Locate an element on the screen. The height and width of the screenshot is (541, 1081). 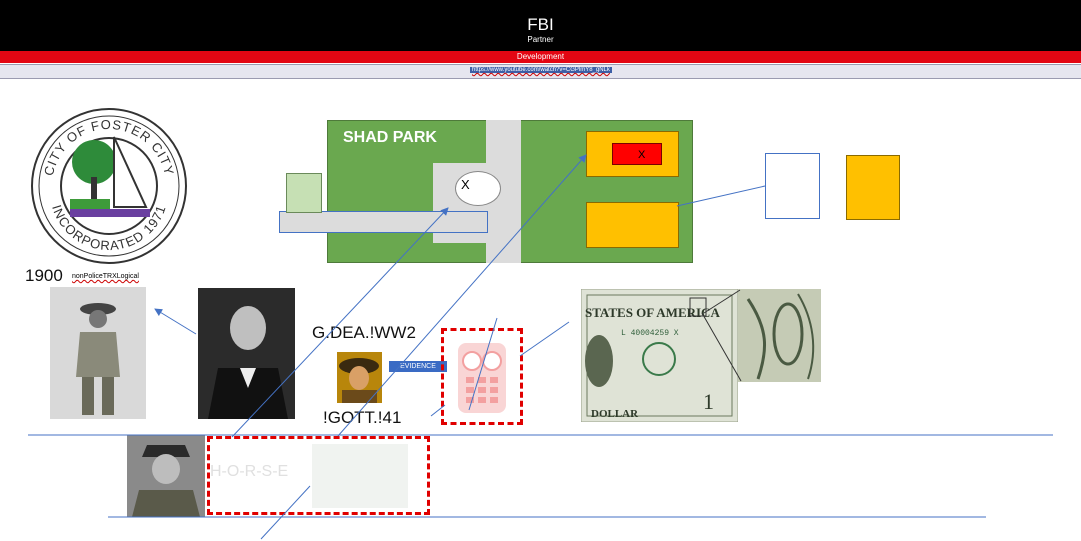
dollar-word: DOLLAR is located at coordinates (615, 414).